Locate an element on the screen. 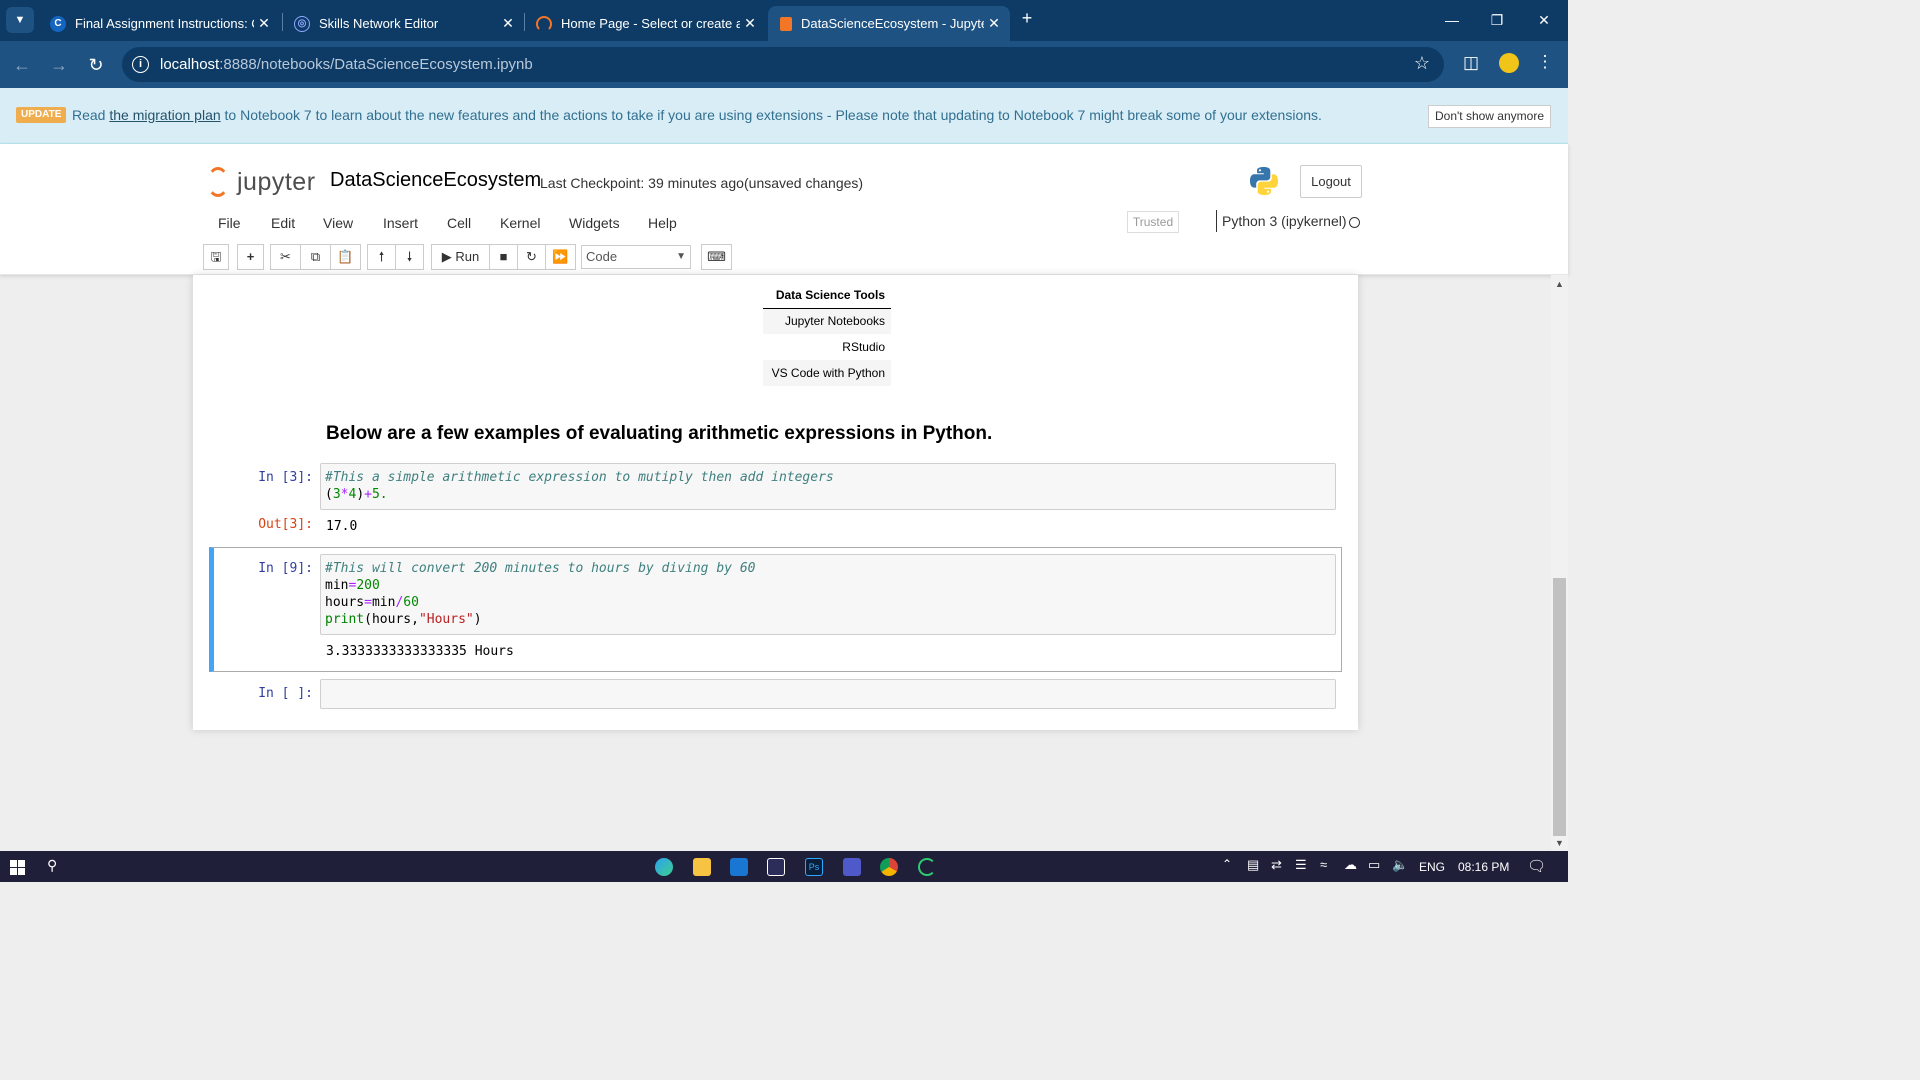 The height and width of the screenshot is (1080, 1920). search-icon: ⚲ is located at coordinates (52, 865).